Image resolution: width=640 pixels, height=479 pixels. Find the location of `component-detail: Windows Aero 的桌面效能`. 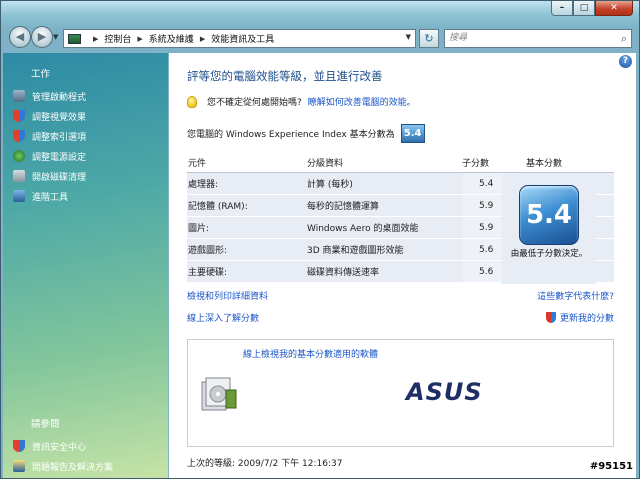

component-detail: Windows Aero 的桌面效能 is located at coordinates (363, 229).